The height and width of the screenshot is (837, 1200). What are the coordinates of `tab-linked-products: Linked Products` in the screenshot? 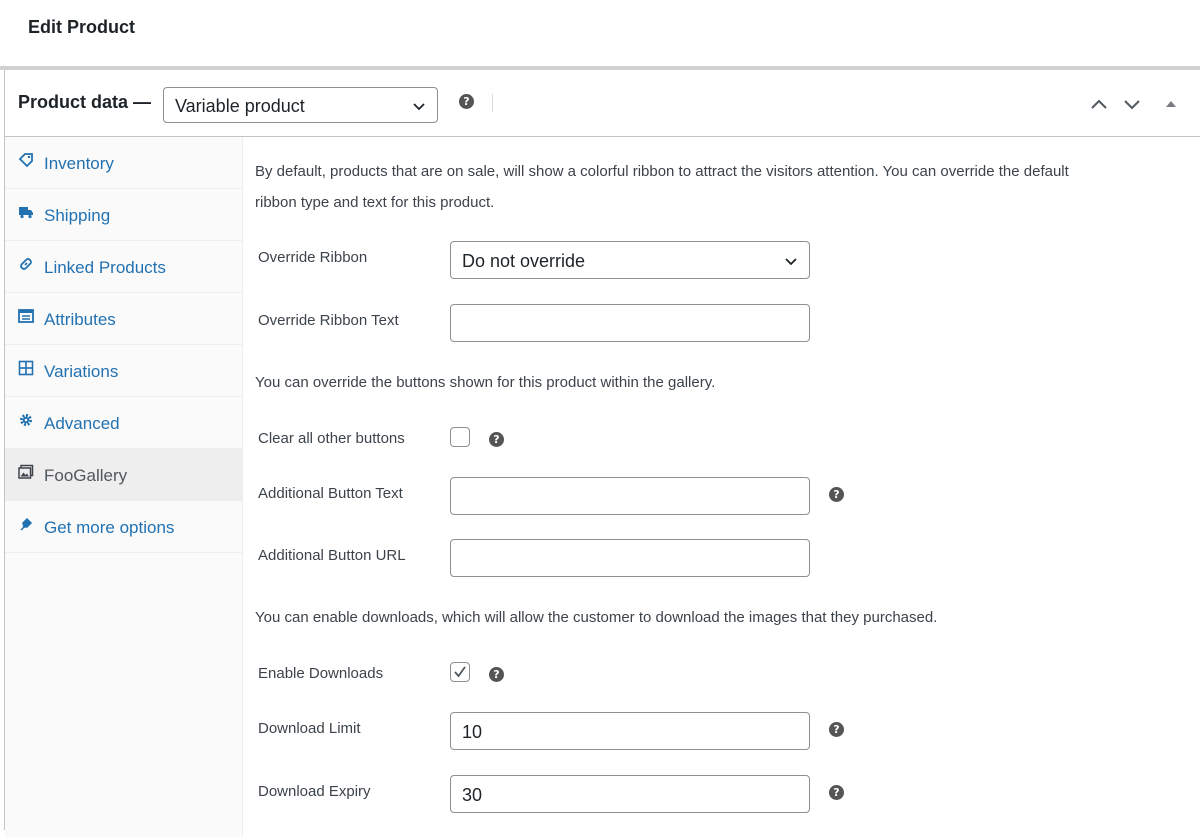 It's located at (123, 267).